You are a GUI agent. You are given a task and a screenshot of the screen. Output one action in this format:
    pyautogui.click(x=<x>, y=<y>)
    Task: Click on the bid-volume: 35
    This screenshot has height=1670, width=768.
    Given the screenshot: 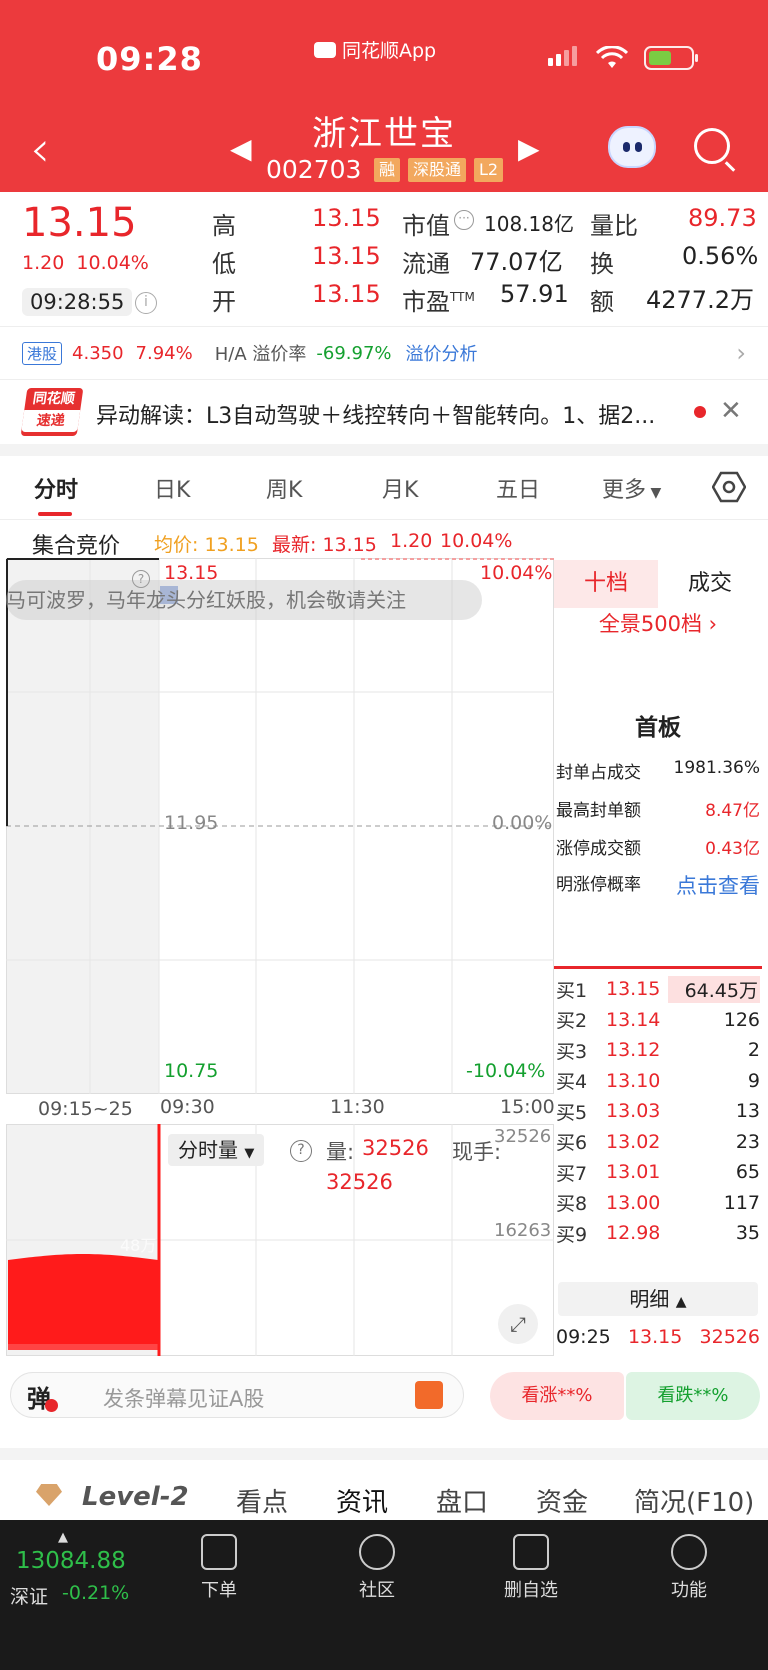 What is the action you would take?
    pyautogui.click(x=747, y=1233)
    